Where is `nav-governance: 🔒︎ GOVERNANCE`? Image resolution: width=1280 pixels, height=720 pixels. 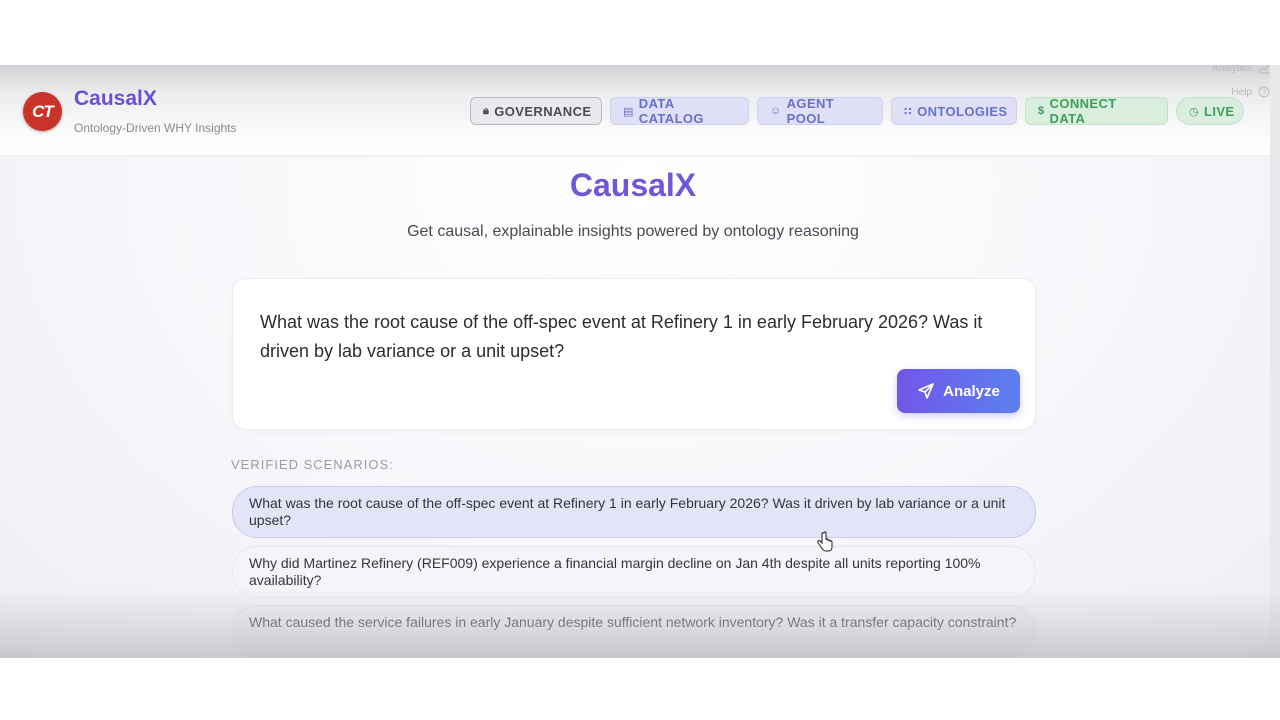 nav-governance: 🔒︎ GOVERNANCE is located at coordinates (536, 111).